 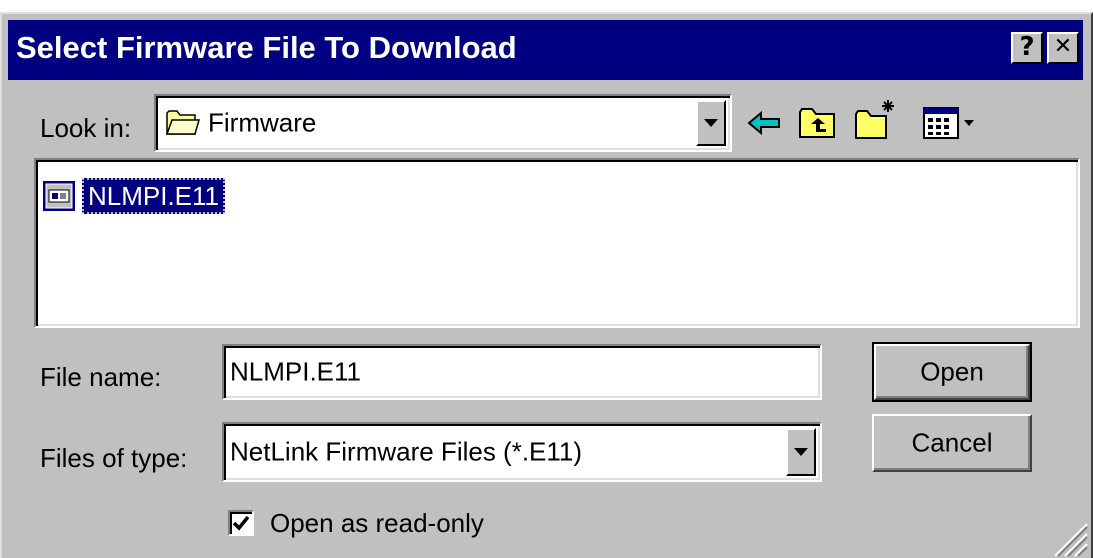 I want to click on file-name-input: NLMPI.E11, so click(x=522, y=372).